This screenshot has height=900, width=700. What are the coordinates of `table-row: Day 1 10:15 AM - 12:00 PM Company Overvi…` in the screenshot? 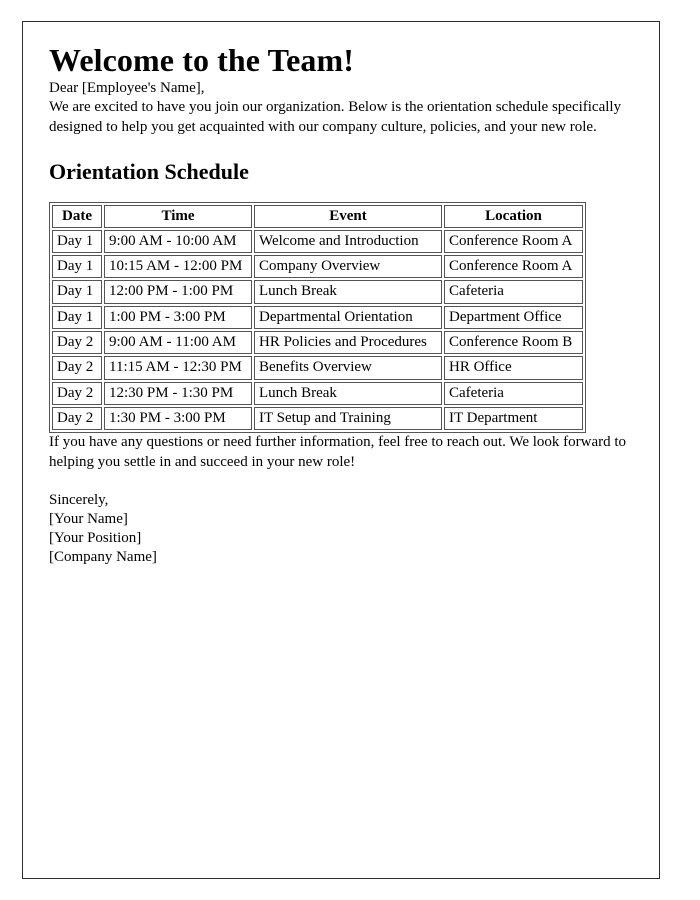 It's located at (317, 267).